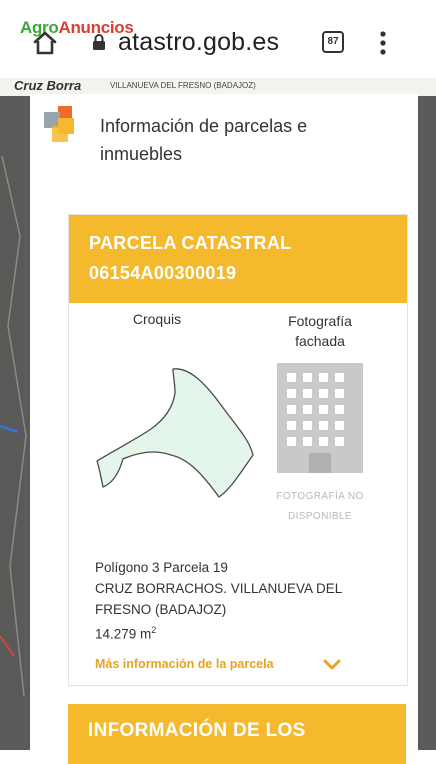 The width and height of the screenshot is (436, 764). I want to click on chevron-down-icon, so click(332, 665).